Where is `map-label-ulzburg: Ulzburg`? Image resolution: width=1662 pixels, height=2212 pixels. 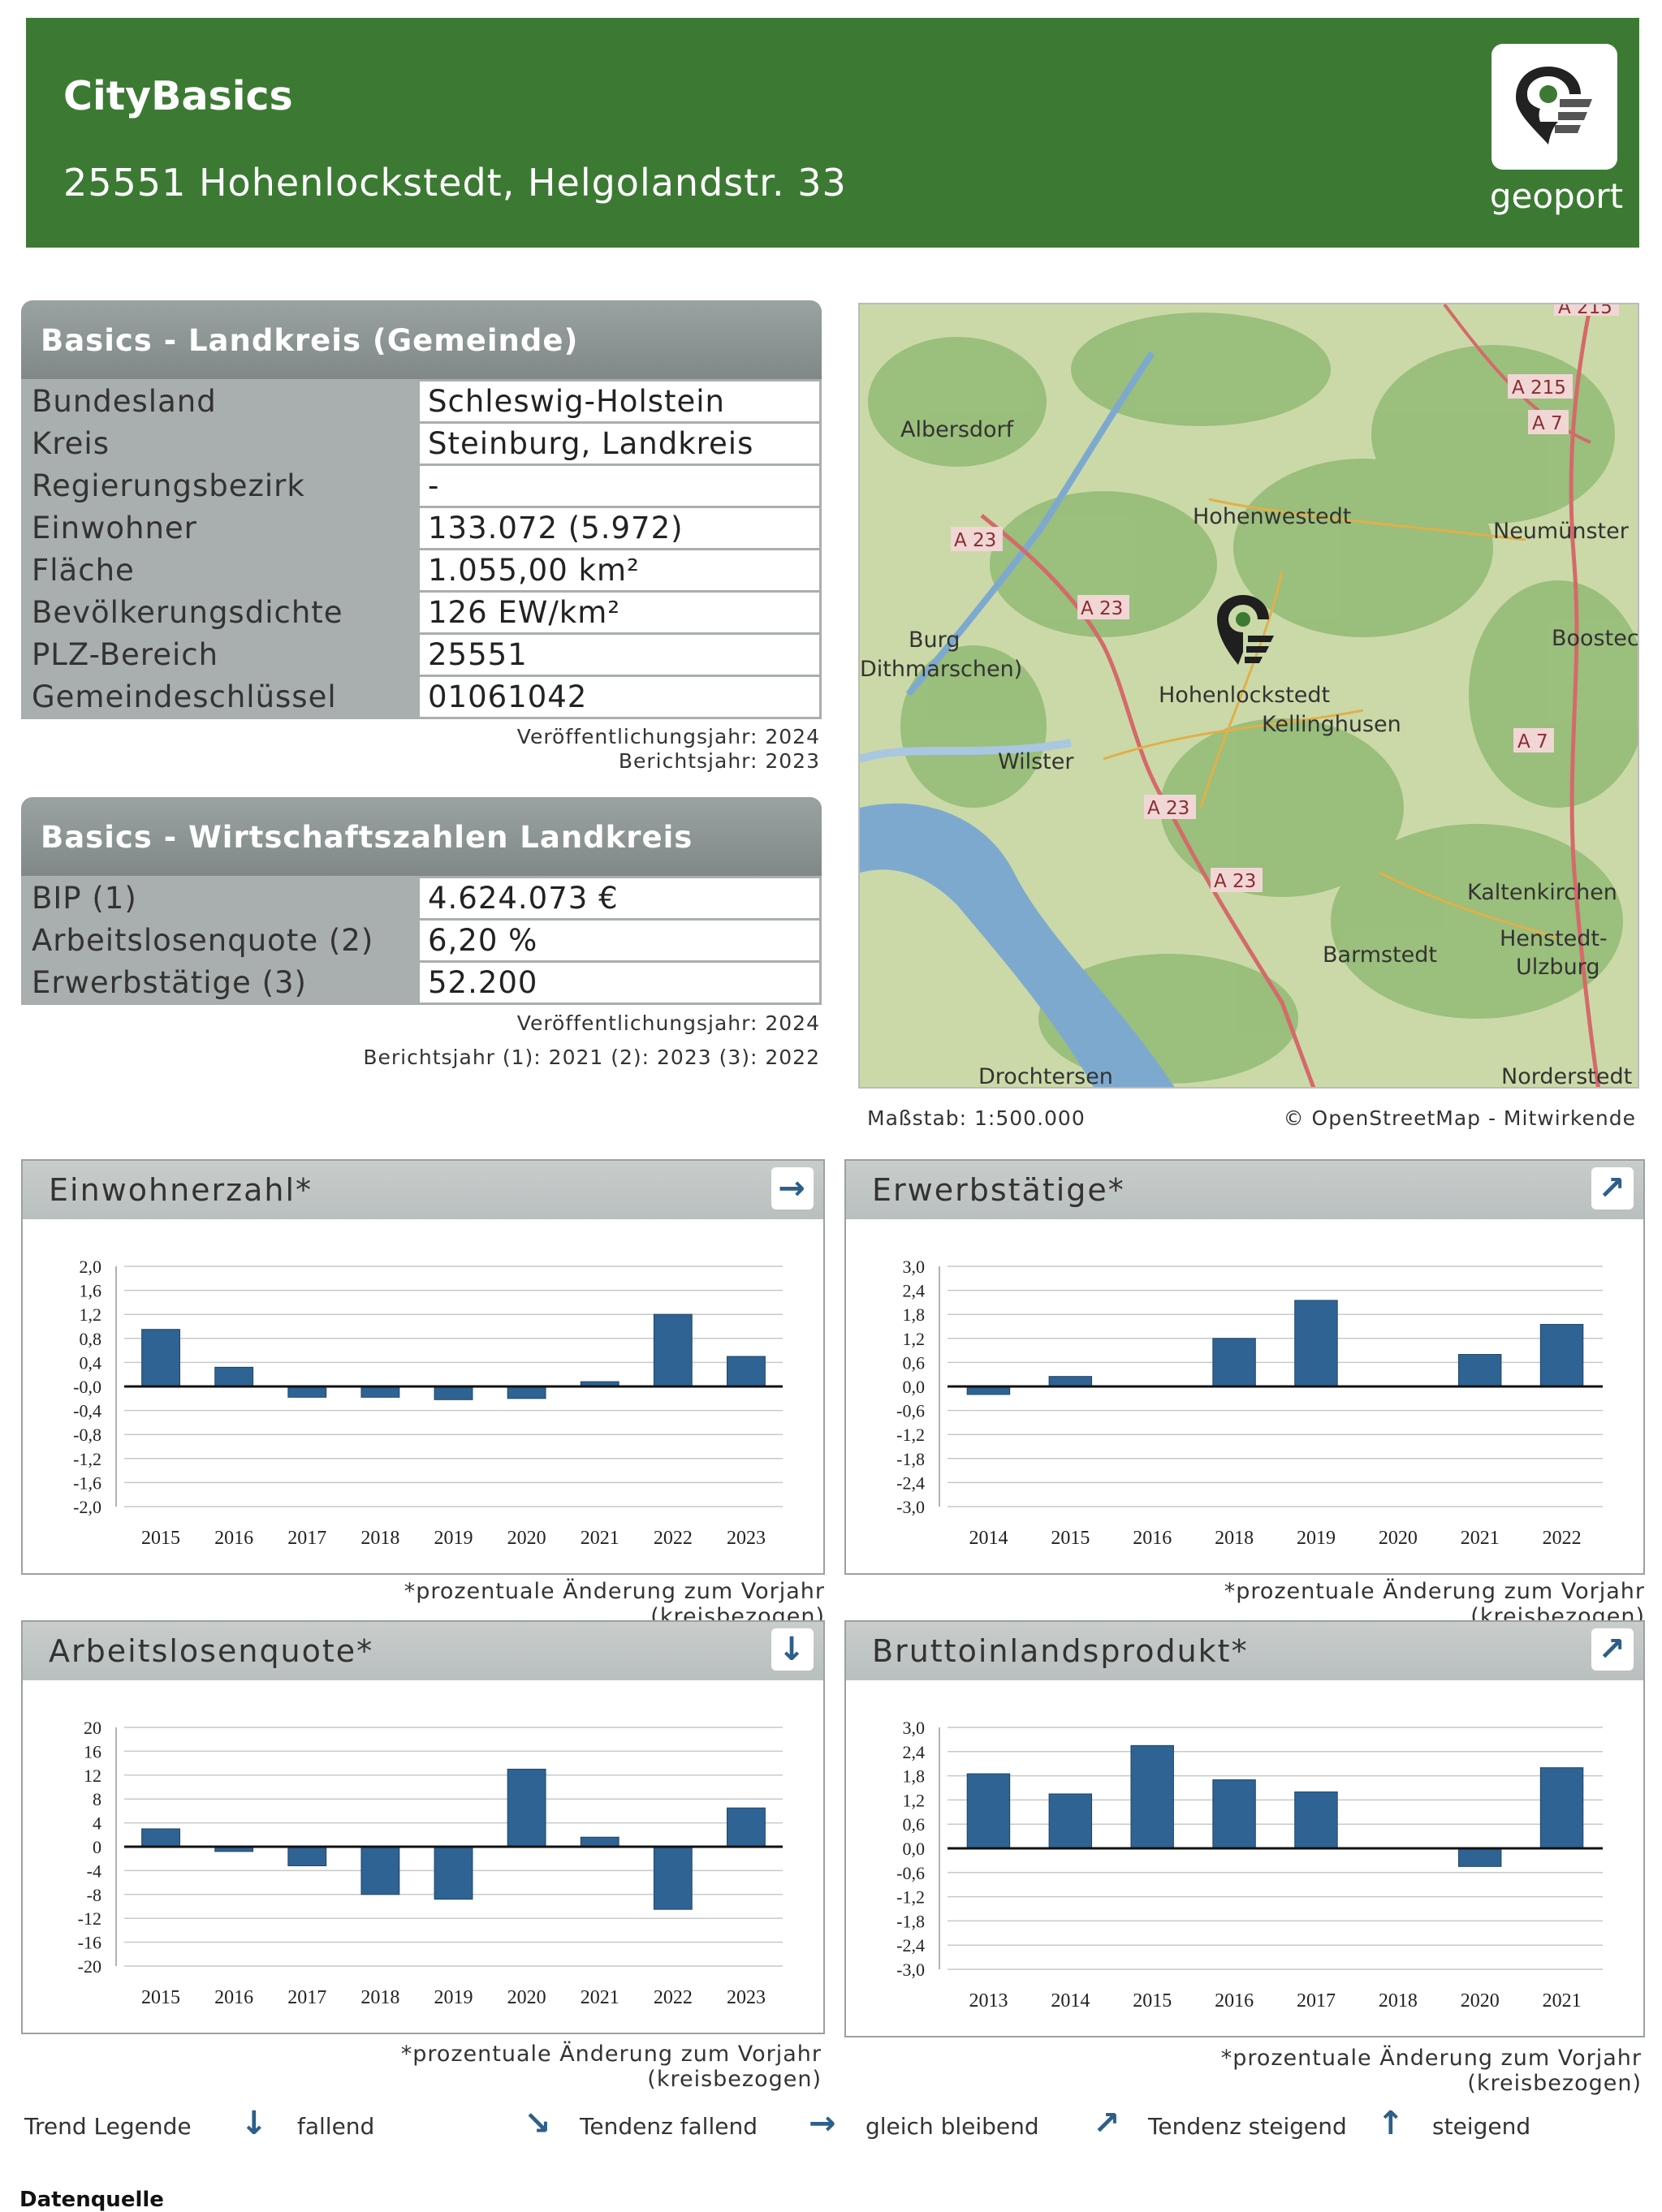 map-label-ulzburg: Ulzburg is located at coordinates (1558, 967).